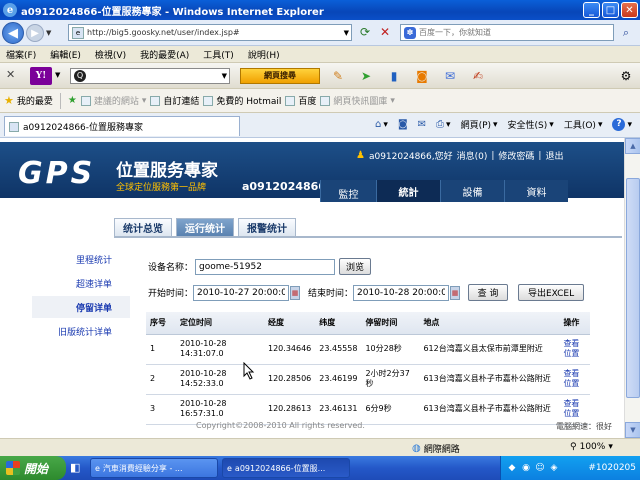 The image size is (640, 480). I want to click on favorite-suggested-sites: 建議的網站 ▾, so click(113, 100).